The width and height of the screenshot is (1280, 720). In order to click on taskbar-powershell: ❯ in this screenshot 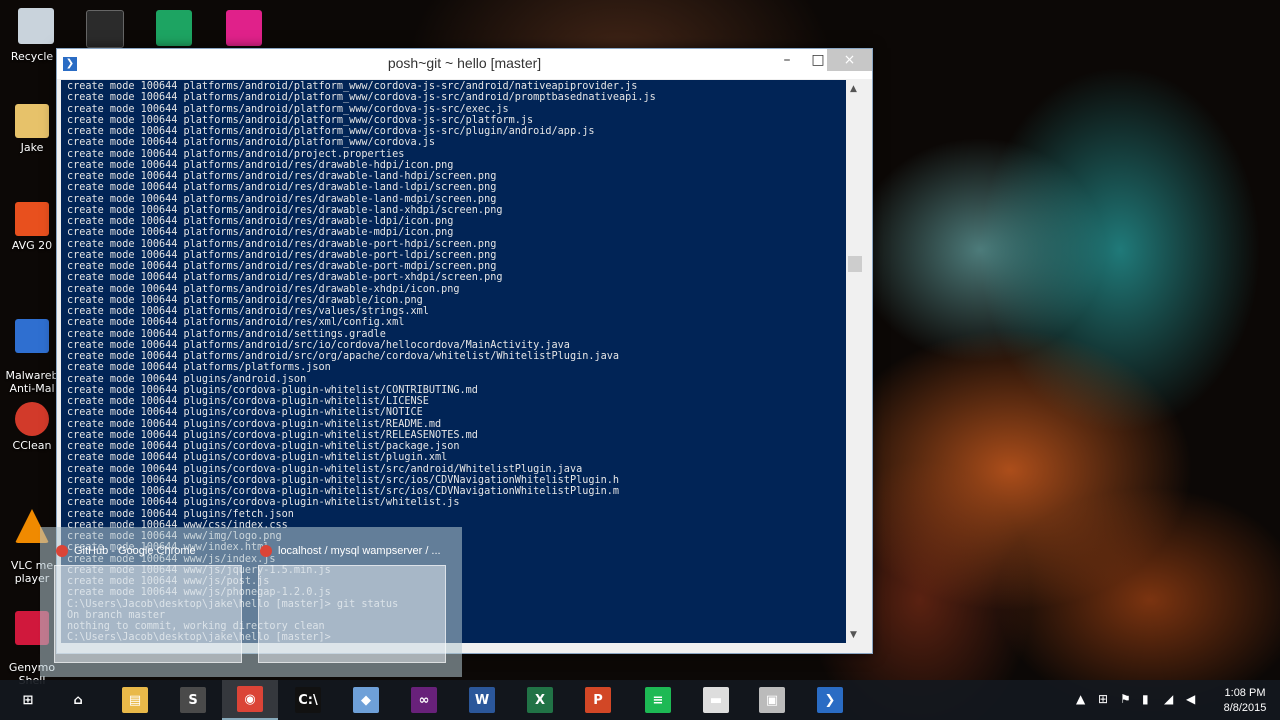, I will do `click(830, 700)`.